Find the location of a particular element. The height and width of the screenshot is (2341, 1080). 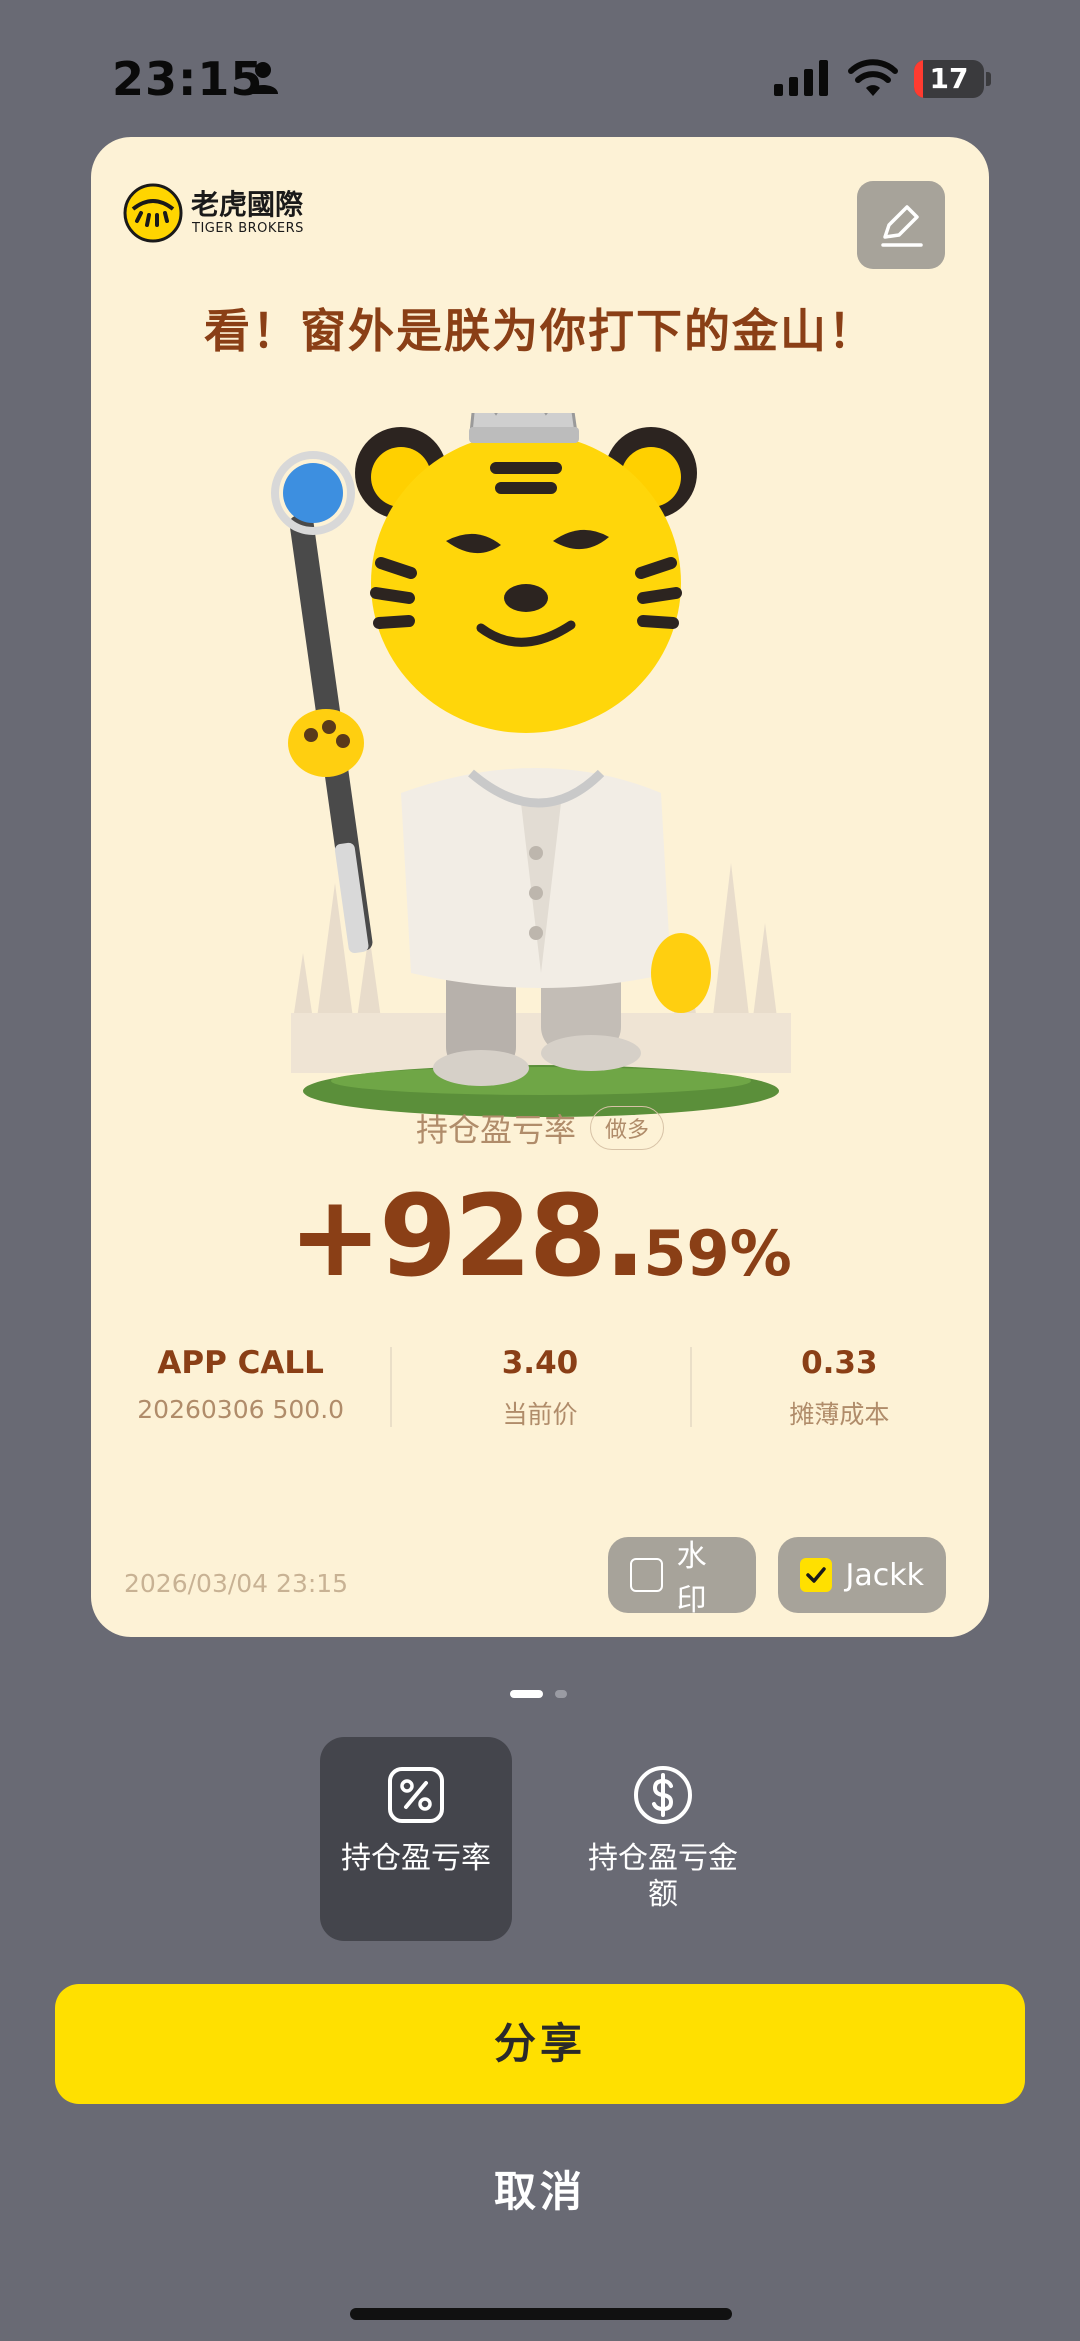

stat-label: 20260306 500.0 is located at coordinates (241, 1409).